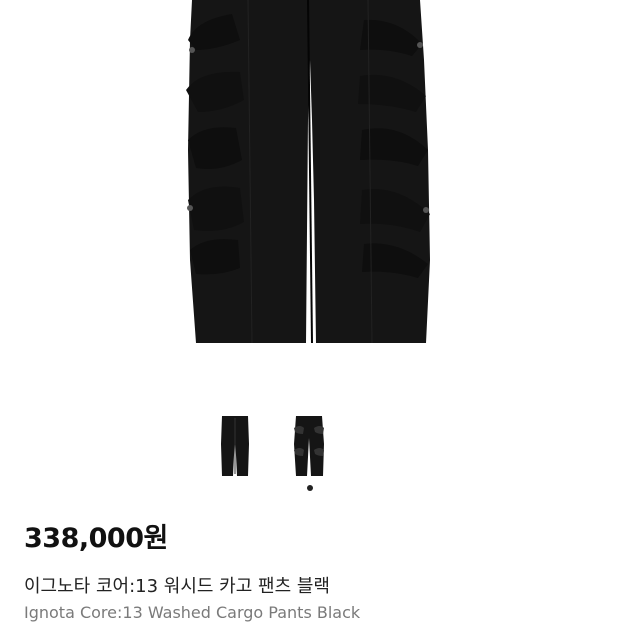 The image size is (620, 622). Describe the element at coordinates (309, 446) in the screenshot. I see `thumbnail-side` at that location.